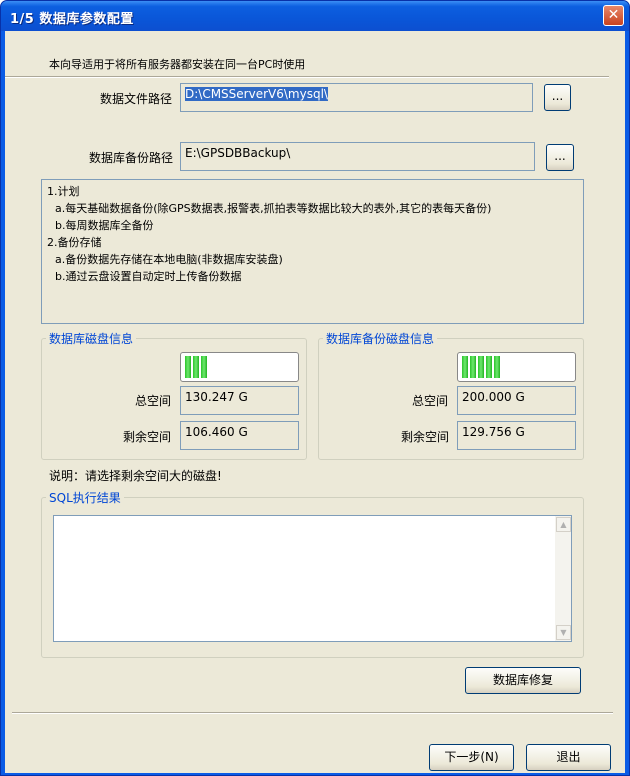 This screenshot has height=776, width=630. I want to click on close-button: ✕, so click(613, 15).